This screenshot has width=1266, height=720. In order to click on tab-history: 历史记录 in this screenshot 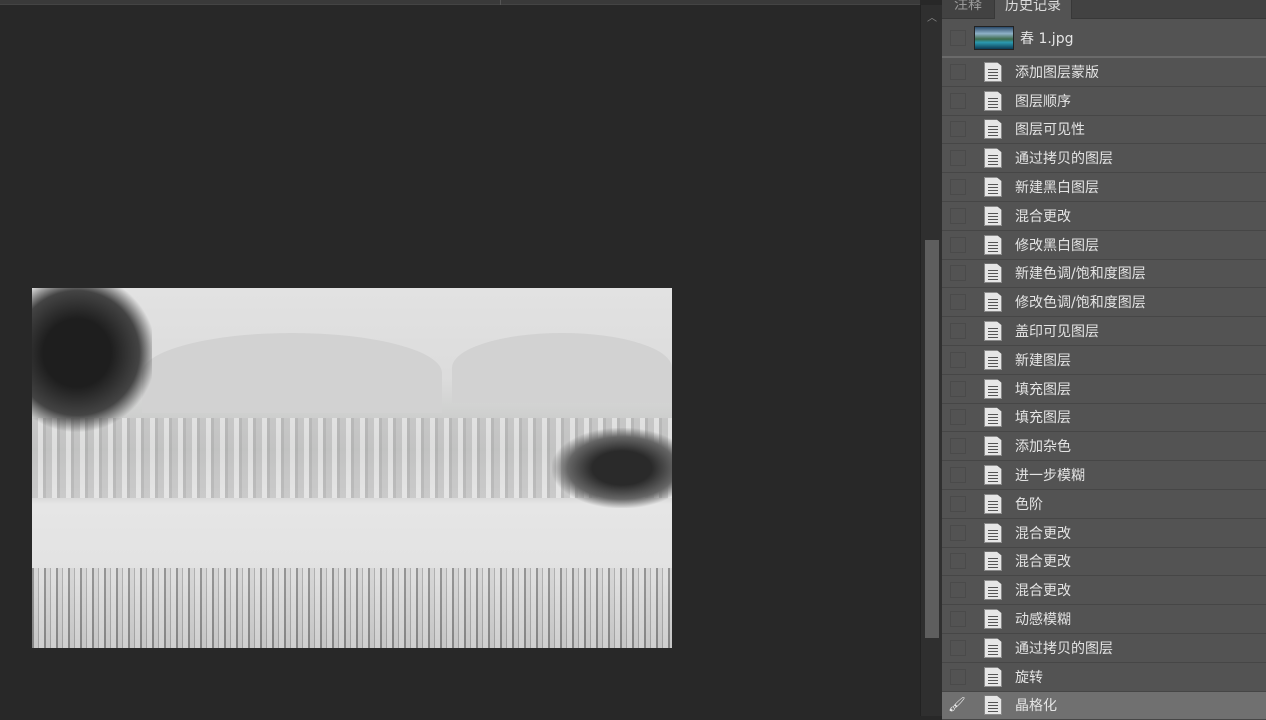, I will do `click(1033, 9)`.